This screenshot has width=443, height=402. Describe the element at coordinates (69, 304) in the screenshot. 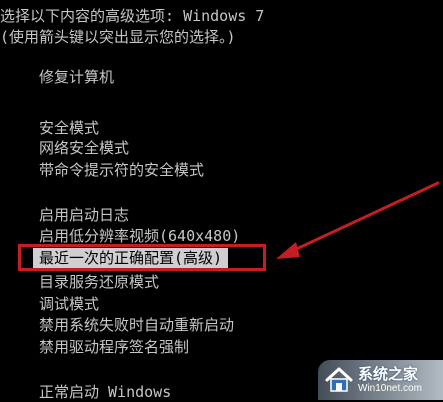

I see `menu-item-debugging-mode: 调试模式` at that location.